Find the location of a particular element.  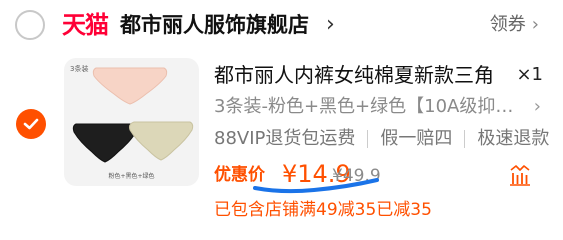

store-name-link: 都市丽人服饰旗舰店 is located at coordinates (214, 25).